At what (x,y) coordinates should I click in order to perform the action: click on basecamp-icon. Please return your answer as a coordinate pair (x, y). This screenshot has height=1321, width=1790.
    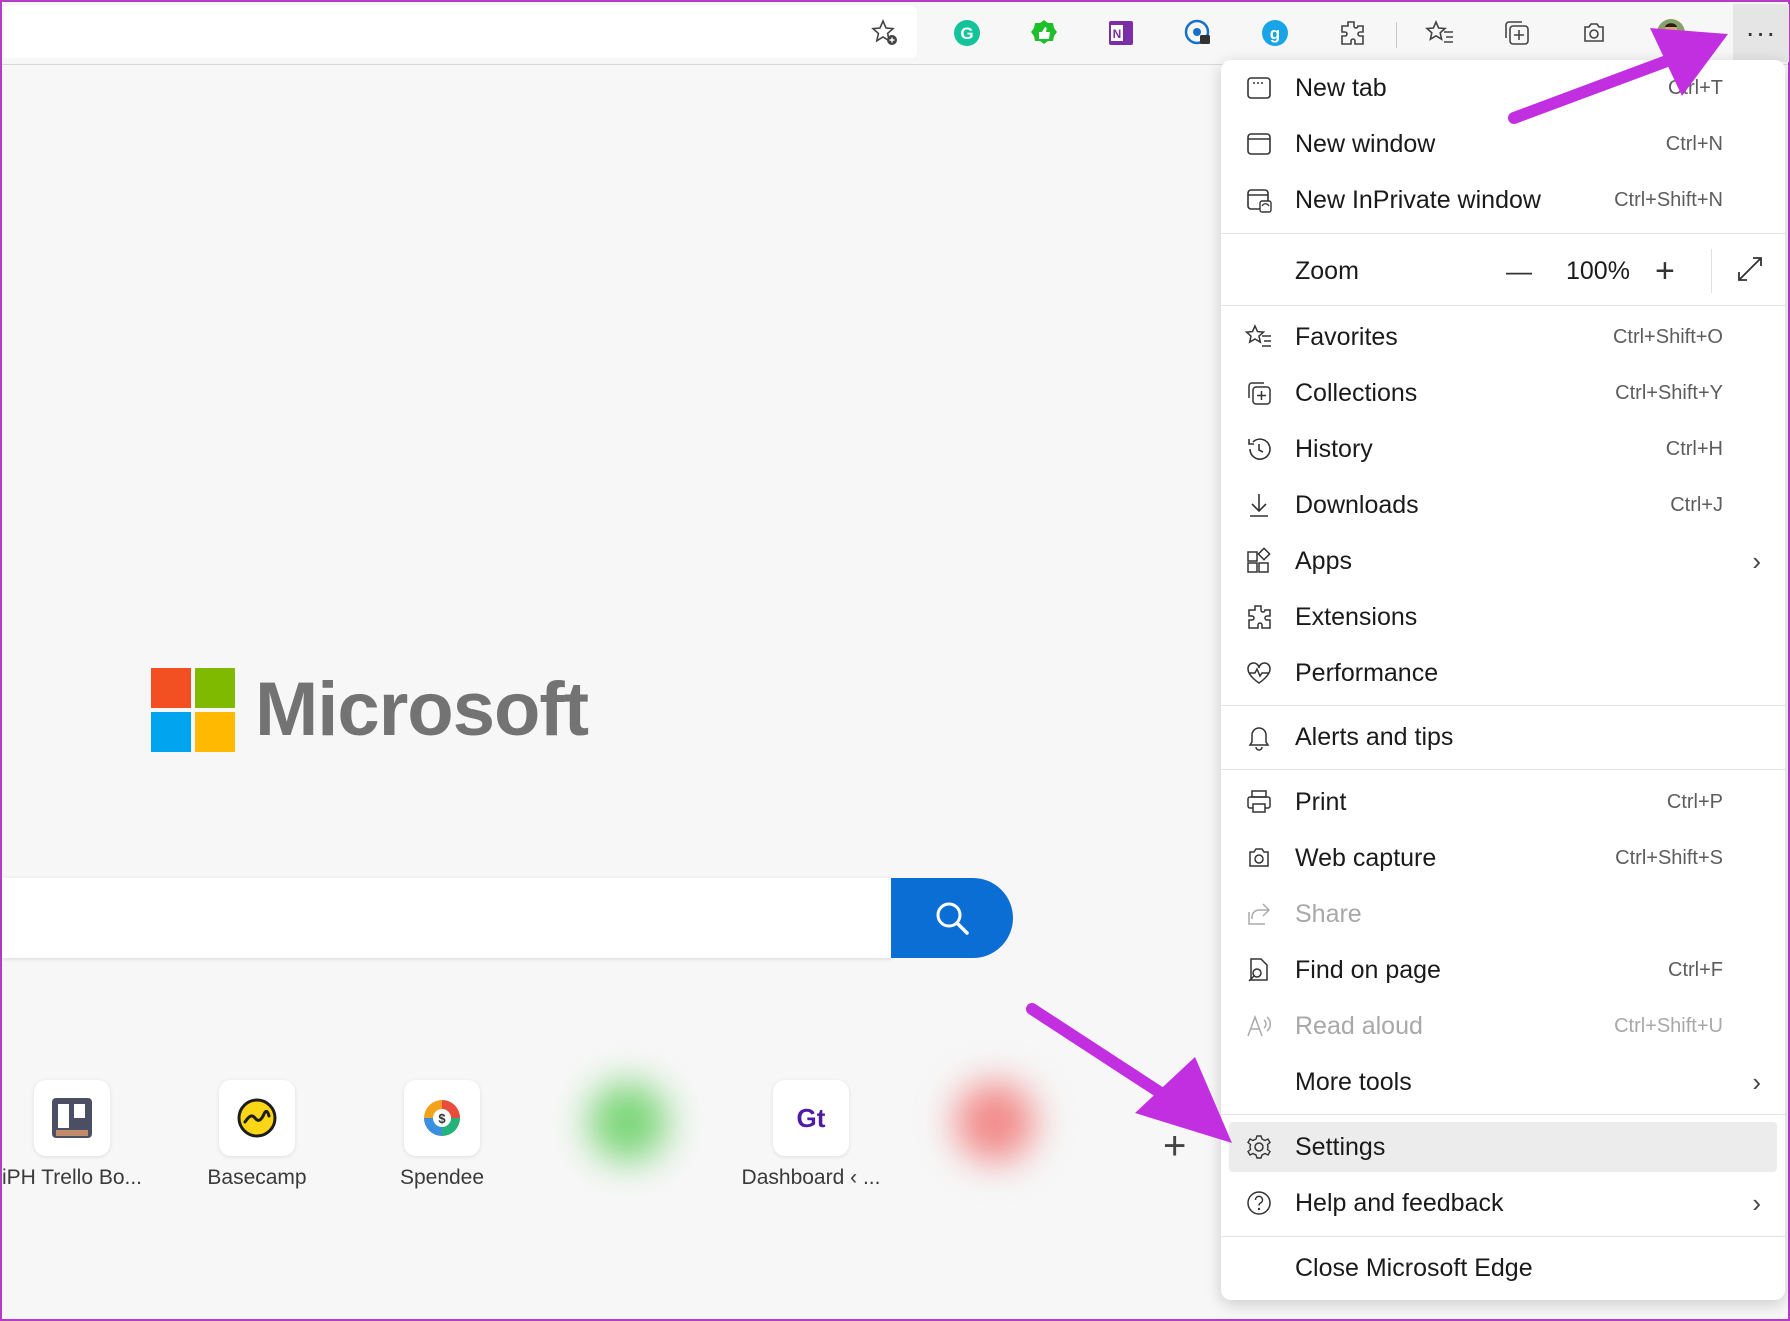
    Looking at the image, I should click on (257, 1118).